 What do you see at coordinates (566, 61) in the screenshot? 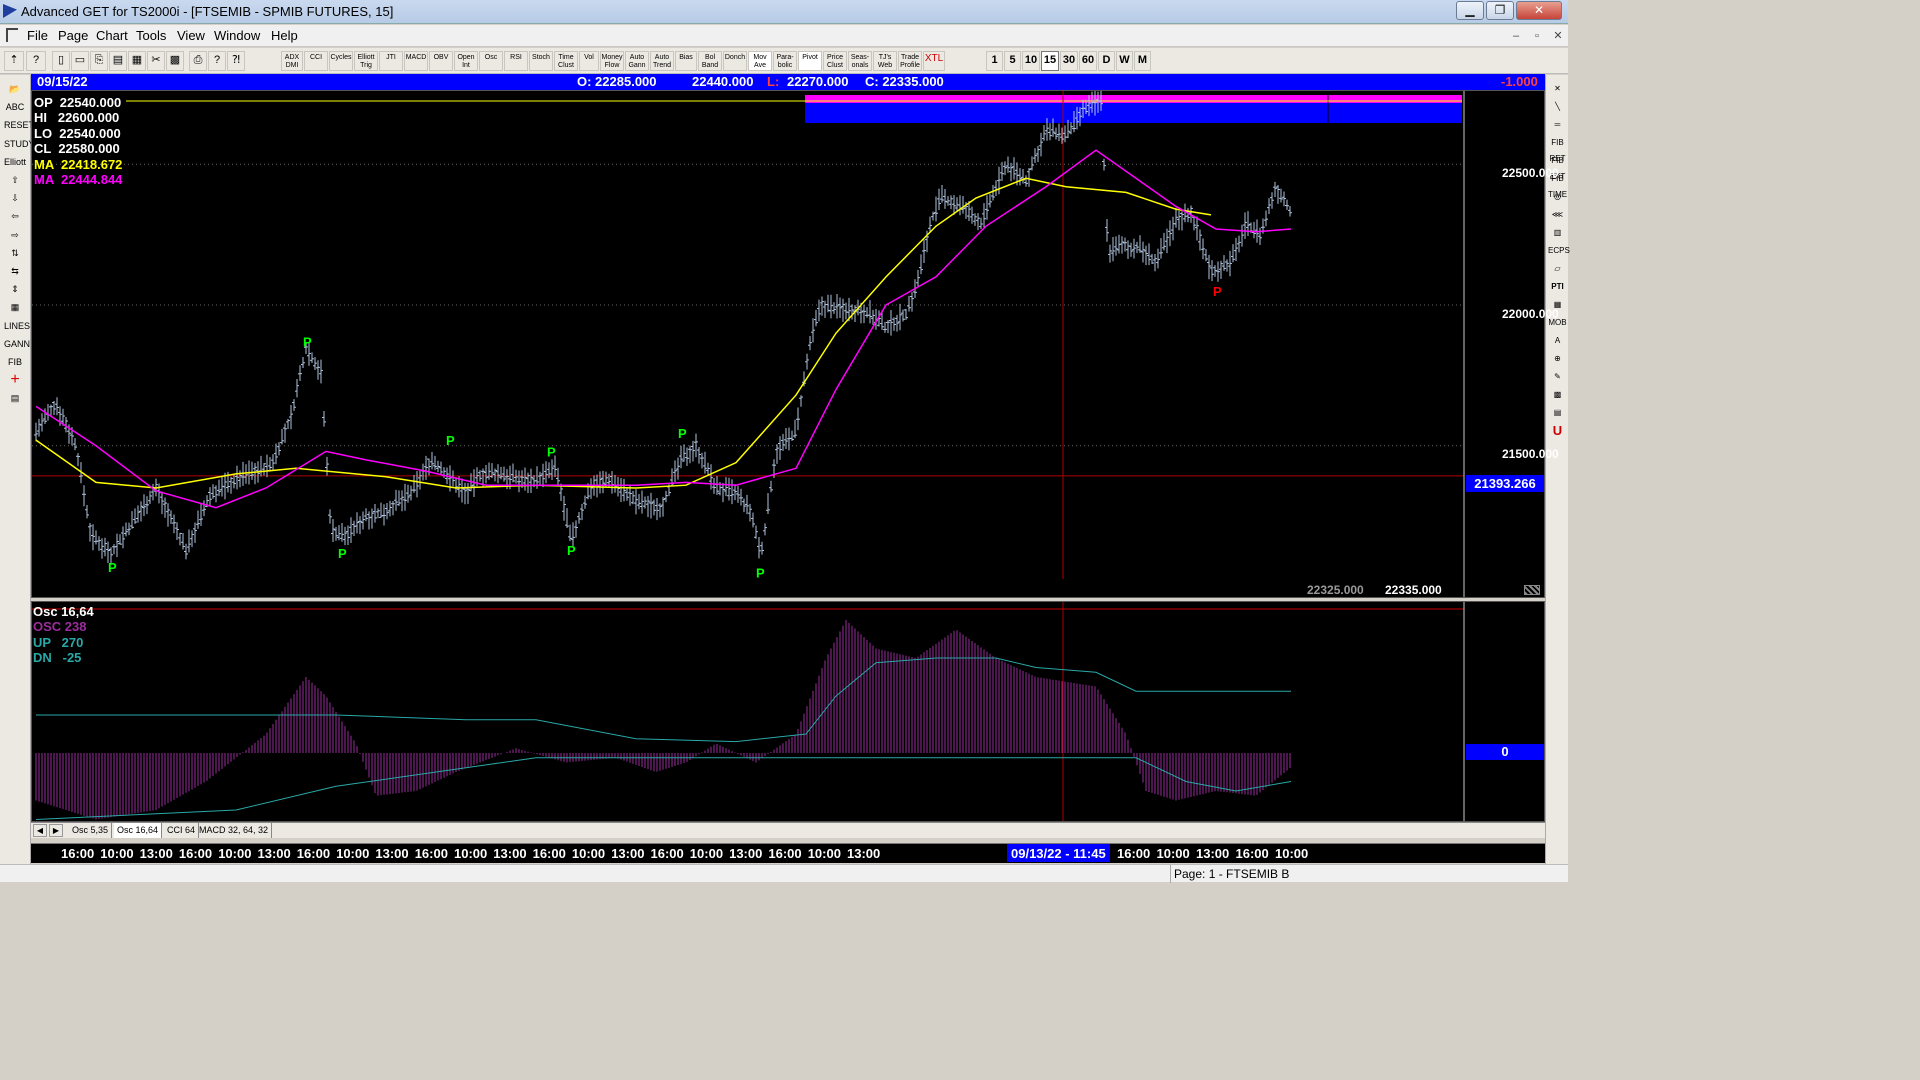
I see `study-button-time-clust: Time Clust` at bounding box center [566, 61].